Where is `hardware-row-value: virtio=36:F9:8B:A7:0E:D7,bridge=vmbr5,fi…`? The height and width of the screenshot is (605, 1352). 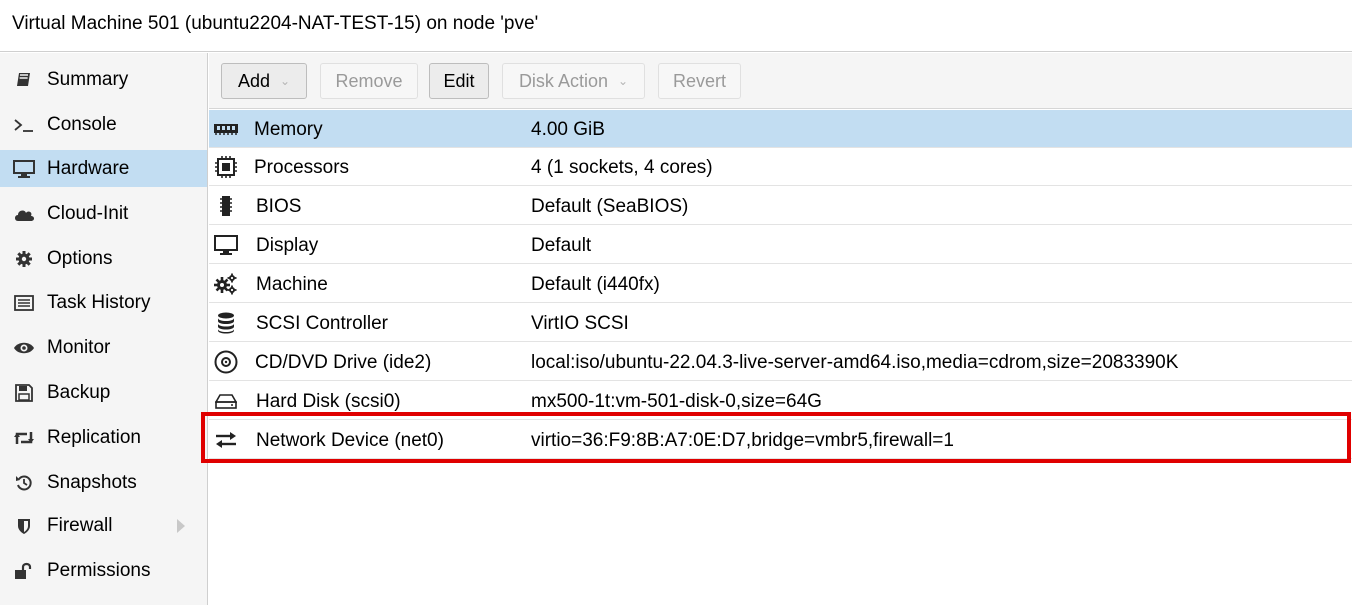 hardware-row-value: virtio=36:F9:8B:A7:0E:D7,bridge=vmbr5,fi… is located at coordinates (742, 440).